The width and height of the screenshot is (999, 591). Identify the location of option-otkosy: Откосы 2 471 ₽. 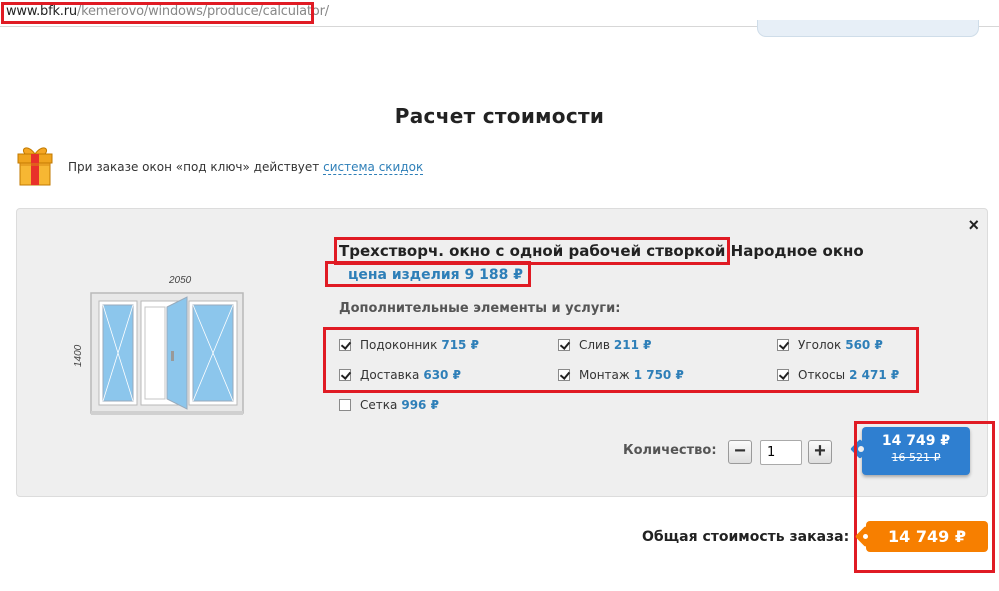
(838, 375).